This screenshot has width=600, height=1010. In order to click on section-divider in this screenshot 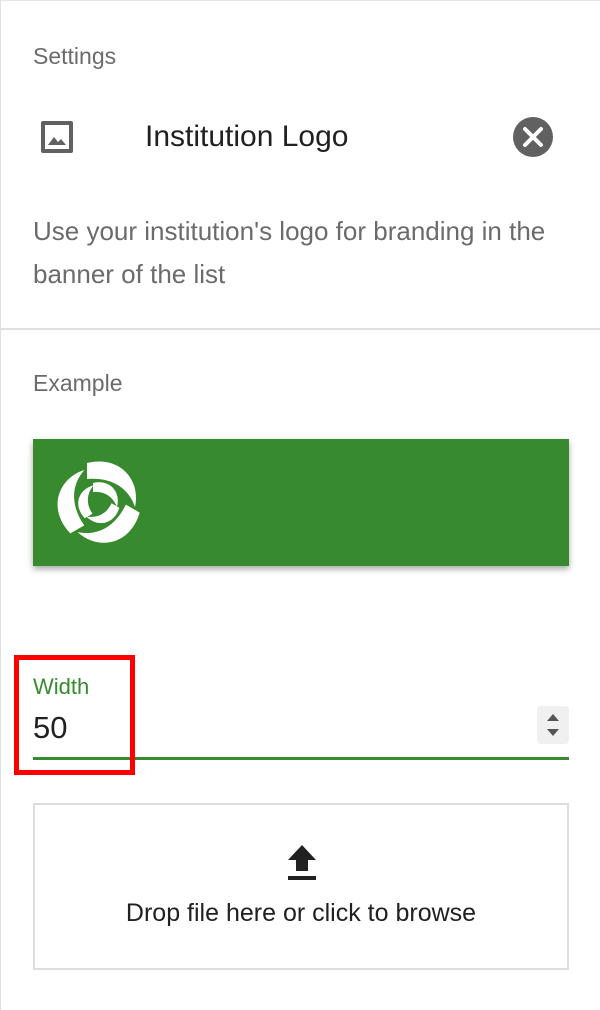, I will do `click(300, 329)`.